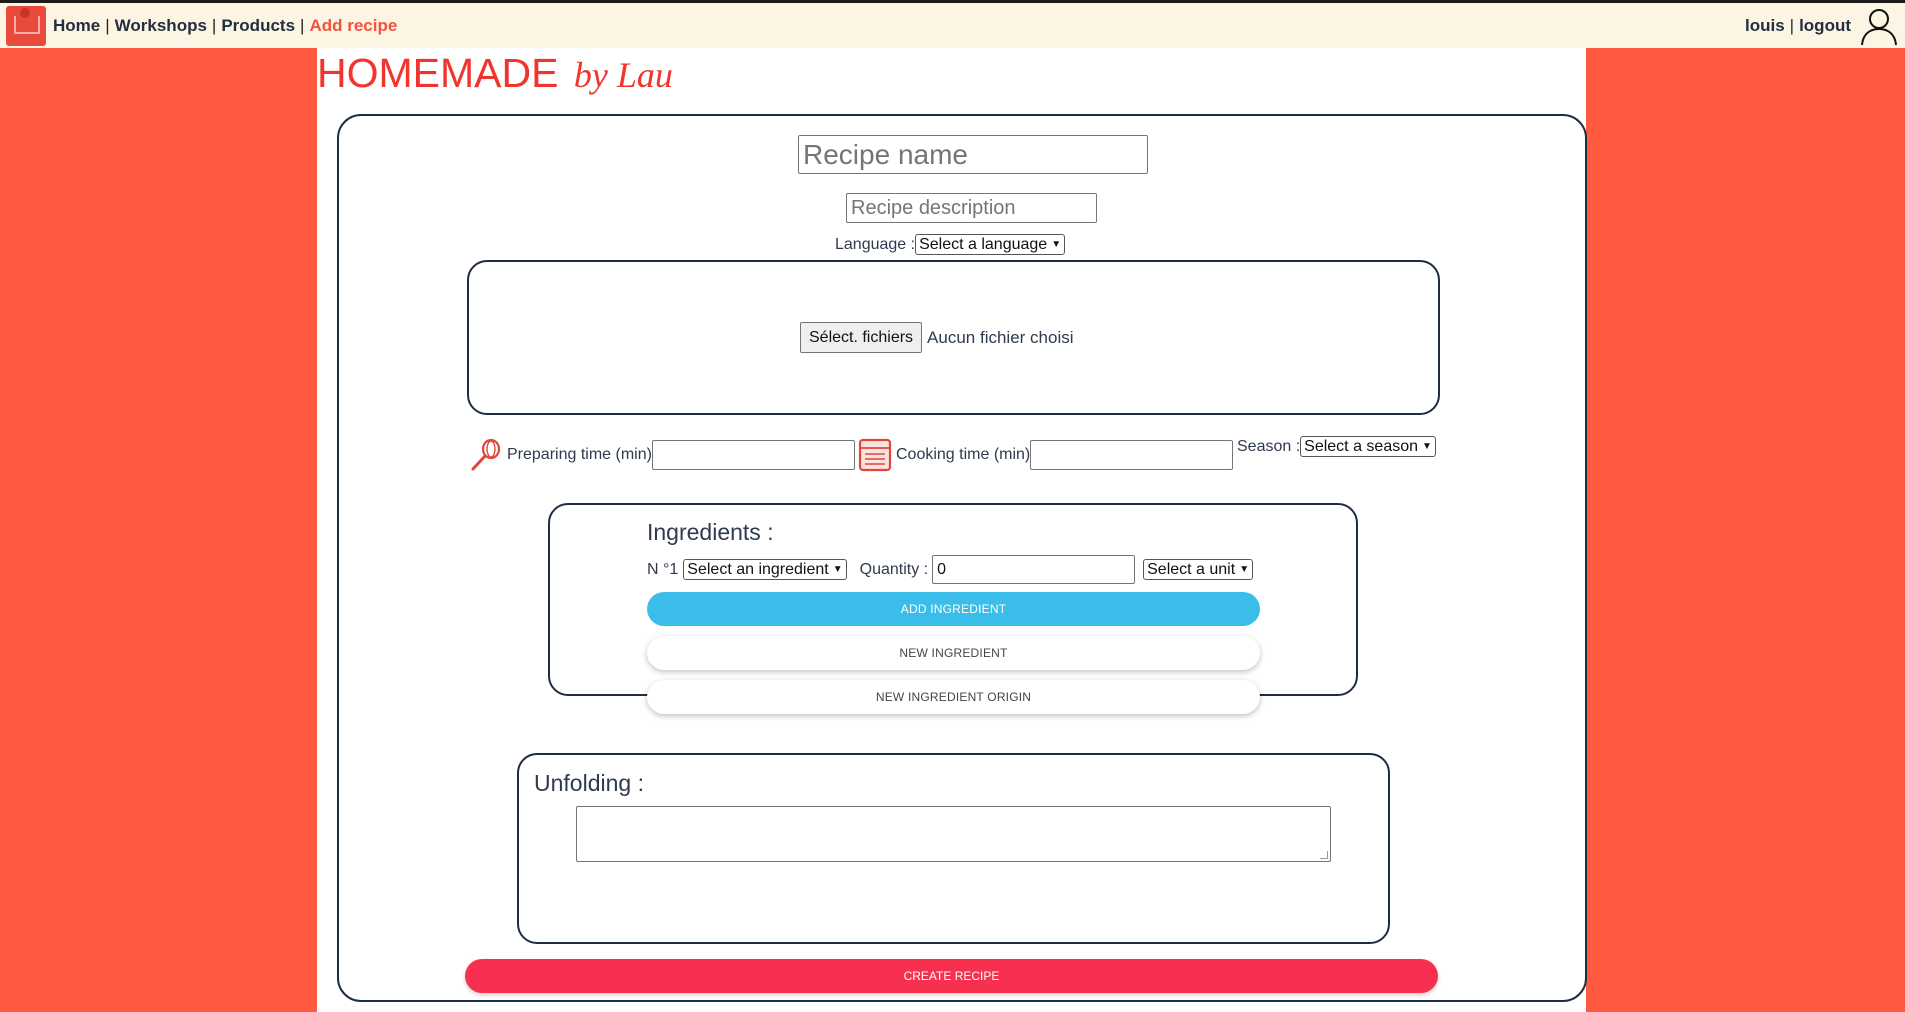 This screenshot has height=1012, width=1905. Describe the element at coordinates (753, 455) in the screenshot. I see `preparing-time-input` at that location.